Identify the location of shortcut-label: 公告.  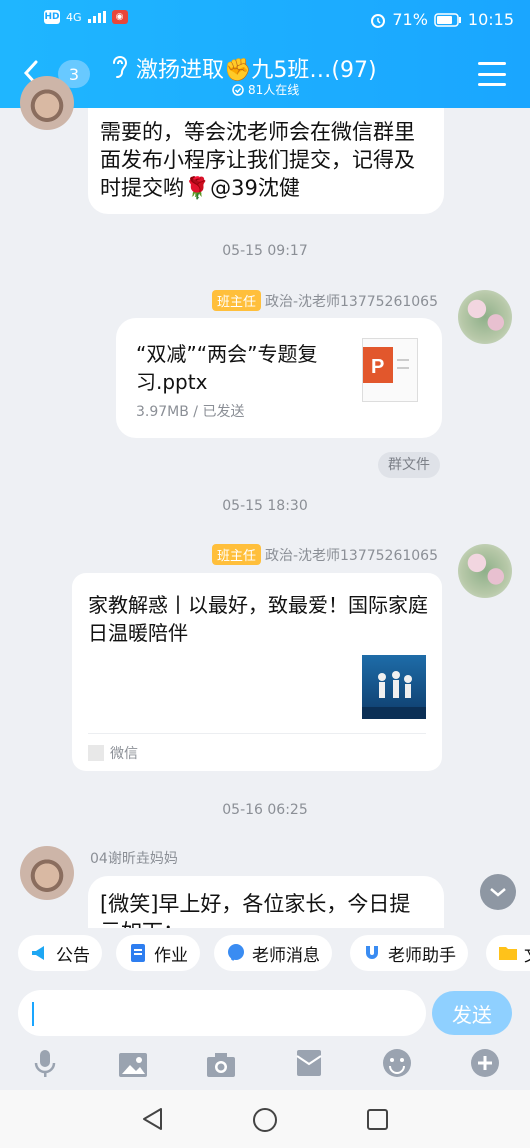
(73, 955).